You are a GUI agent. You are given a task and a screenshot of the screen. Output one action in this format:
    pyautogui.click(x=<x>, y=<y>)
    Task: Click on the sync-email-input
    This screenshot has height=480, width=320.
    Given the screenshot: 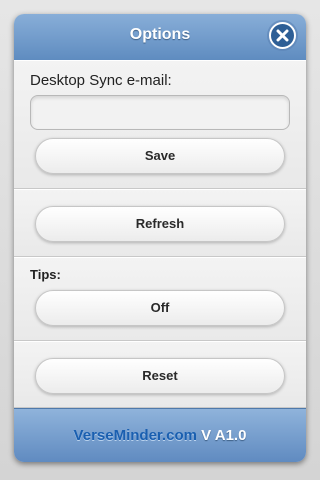 What is the action you would take?
    pyautogui.click(x=160, y=112)
    